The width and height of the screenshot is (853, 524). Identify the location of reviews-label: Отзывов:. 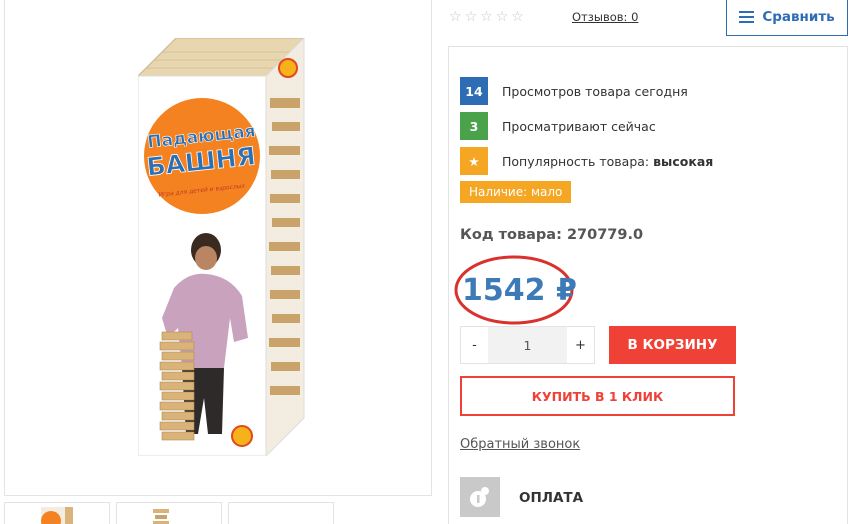
(600, 17).